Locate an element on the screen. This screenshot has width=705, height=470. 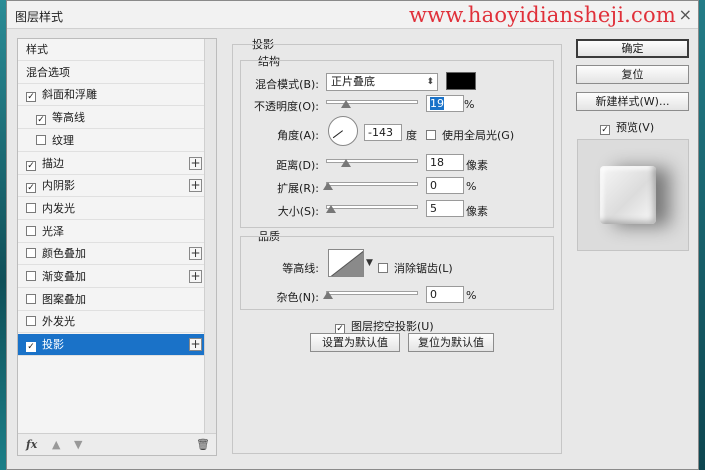
style-item-label: 混合选项 is located at coordinates (48, 72).